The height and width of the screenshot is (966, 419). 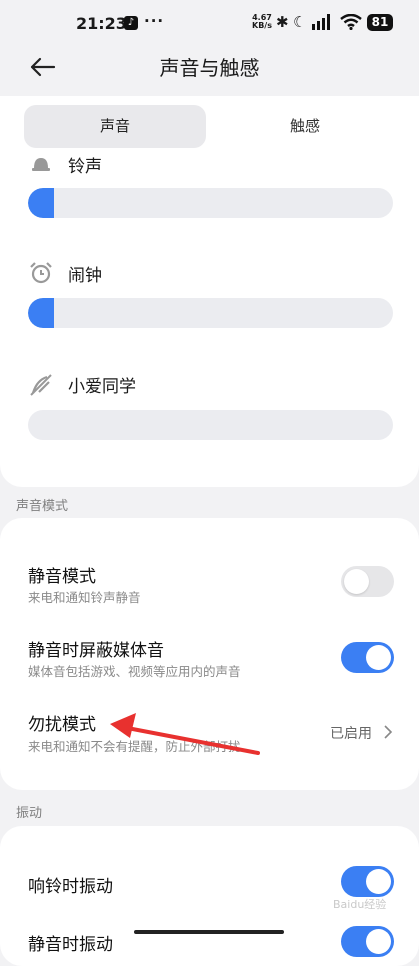 What do you see at coordinates (185, 734) in the screenshot?
I see `annotation-arrow` at bounding box center [185, 734].